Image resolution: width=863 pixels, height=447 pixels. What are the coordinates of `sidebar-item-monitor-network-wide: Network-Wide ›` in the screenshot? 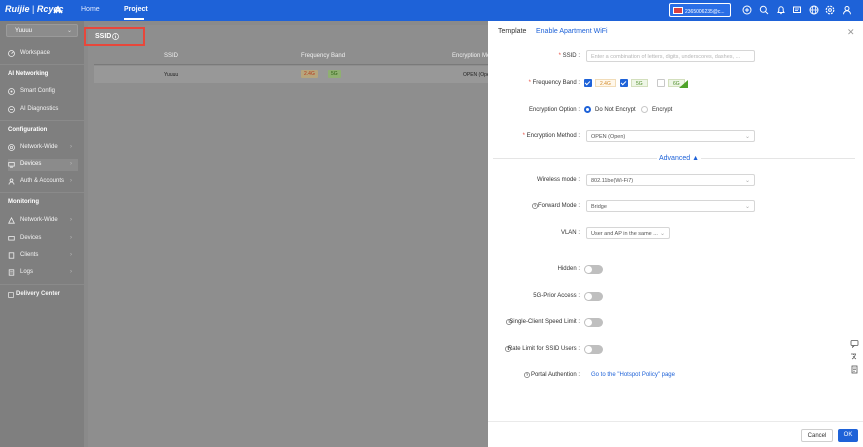 It's located at (43, 221).